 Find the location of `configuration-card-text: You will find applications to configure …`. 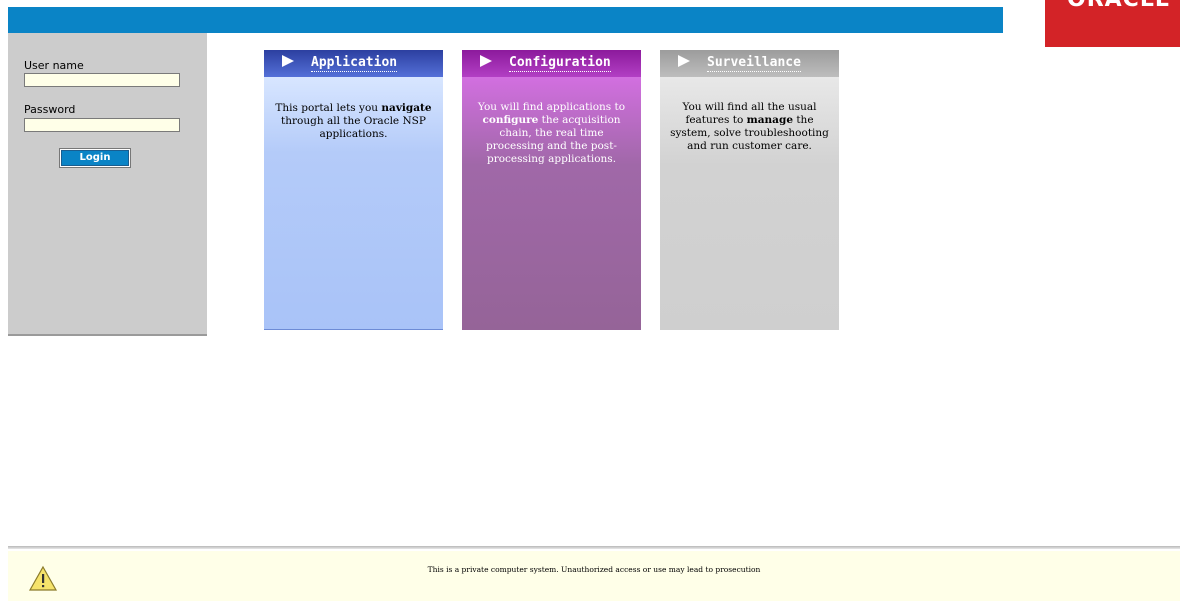

configuration-card-text: You will find applications to configure … is located at coordinates (551, 133).